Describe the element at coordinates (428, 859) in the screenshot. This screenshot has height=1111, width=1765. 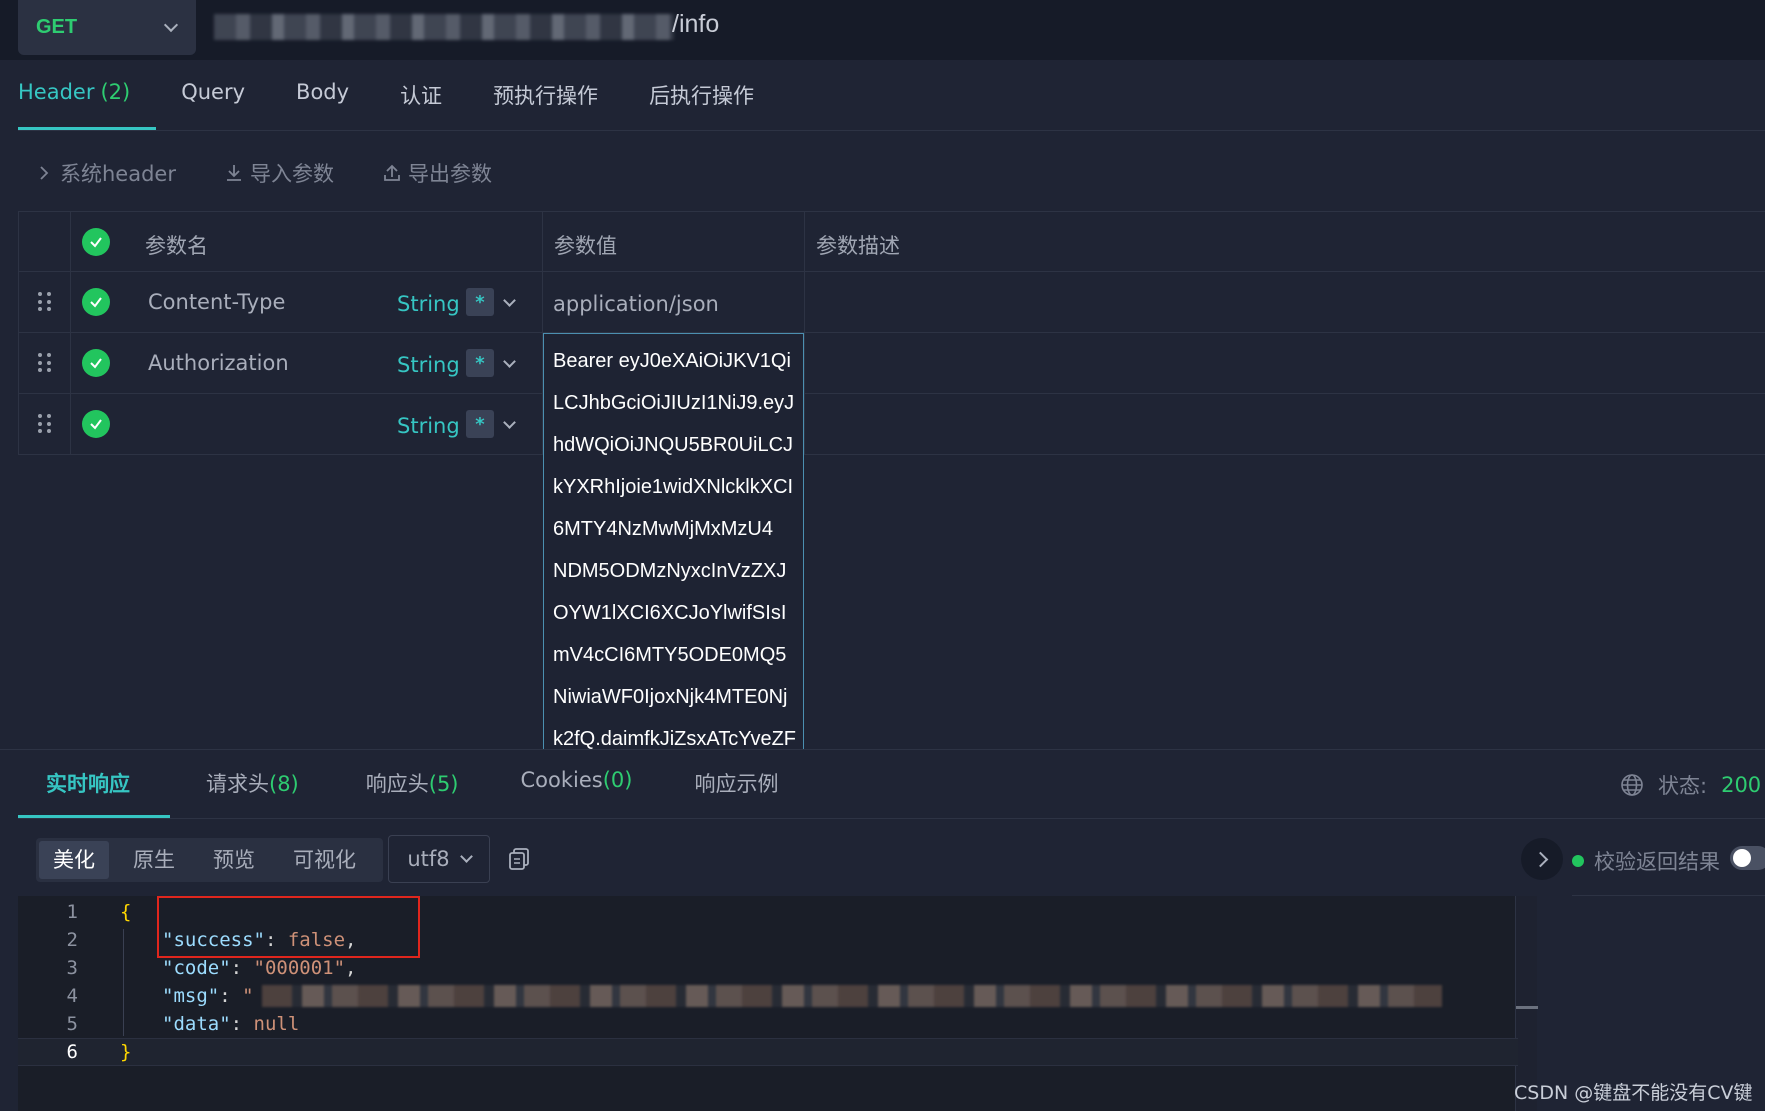
I see `encoding-value: utf8` at that location.